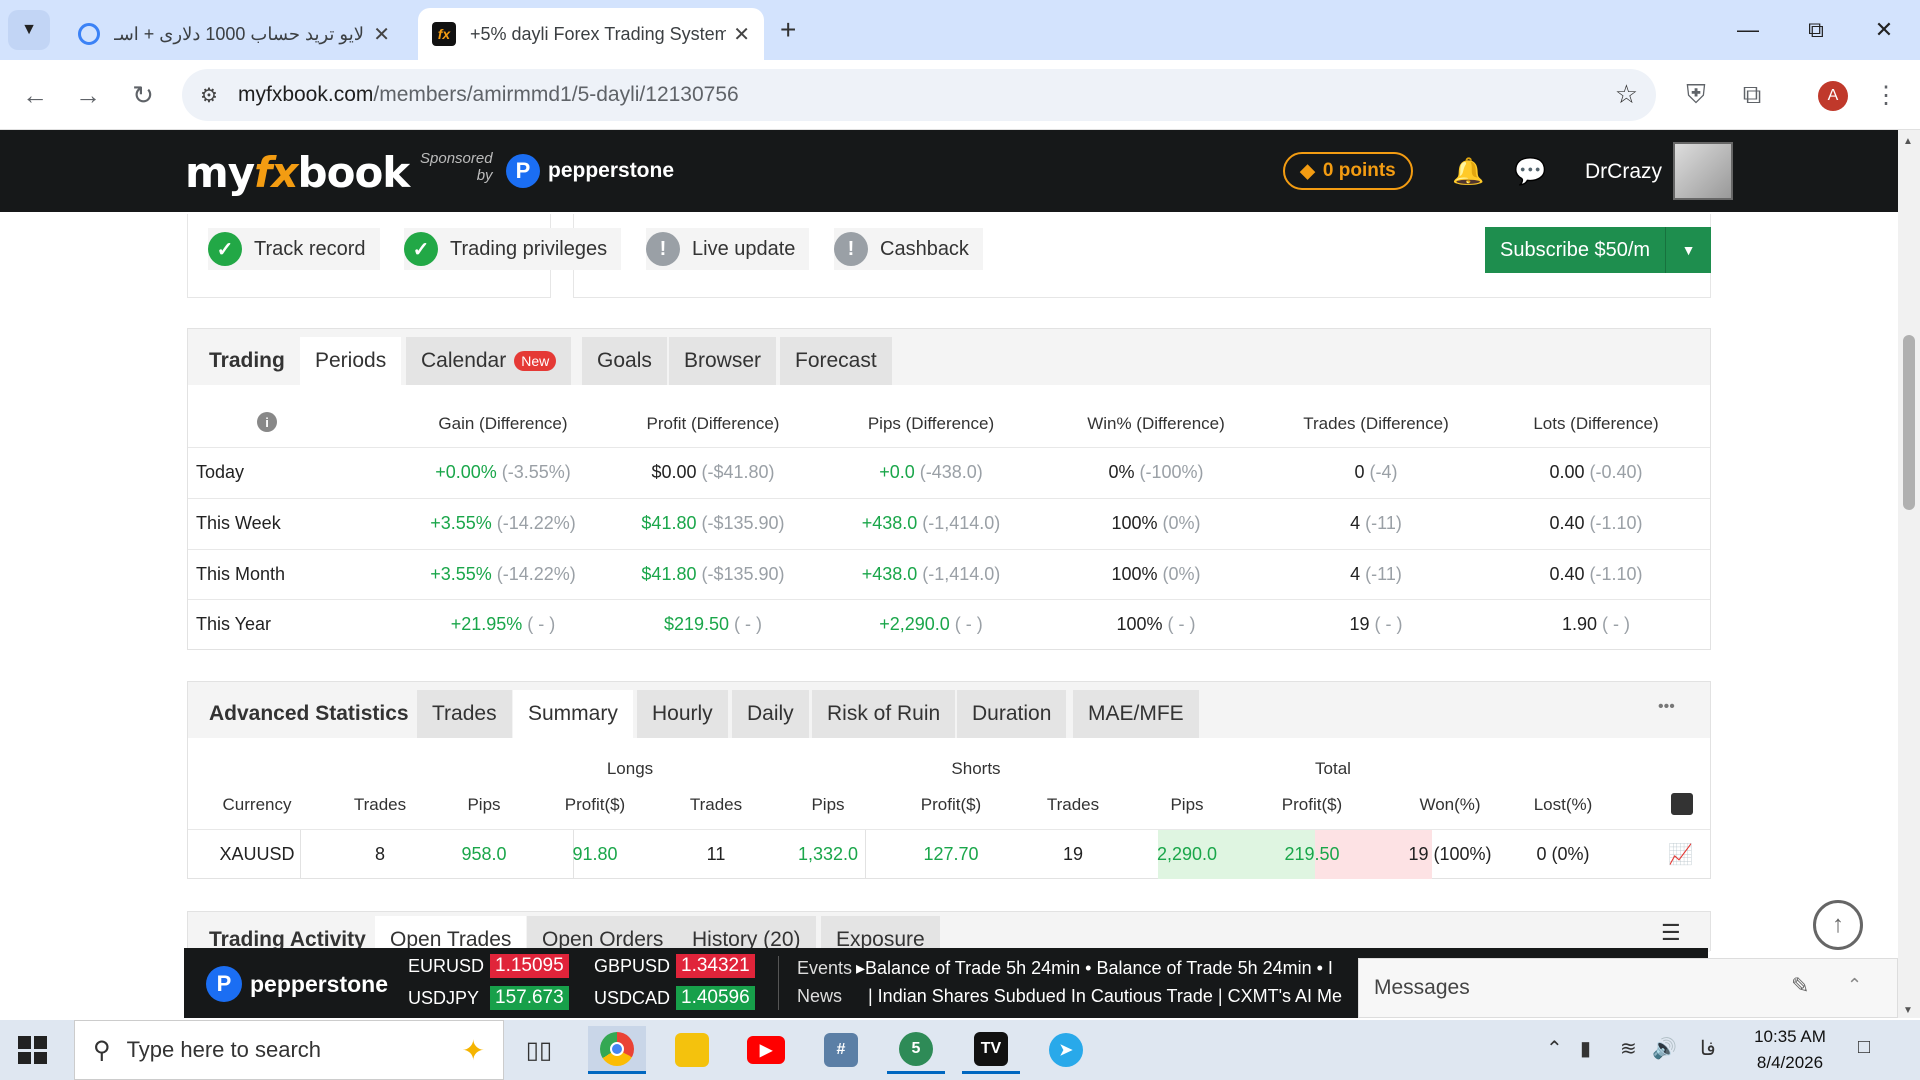  I want to click on cell-difference: (-14.22%), so click(536, 574).